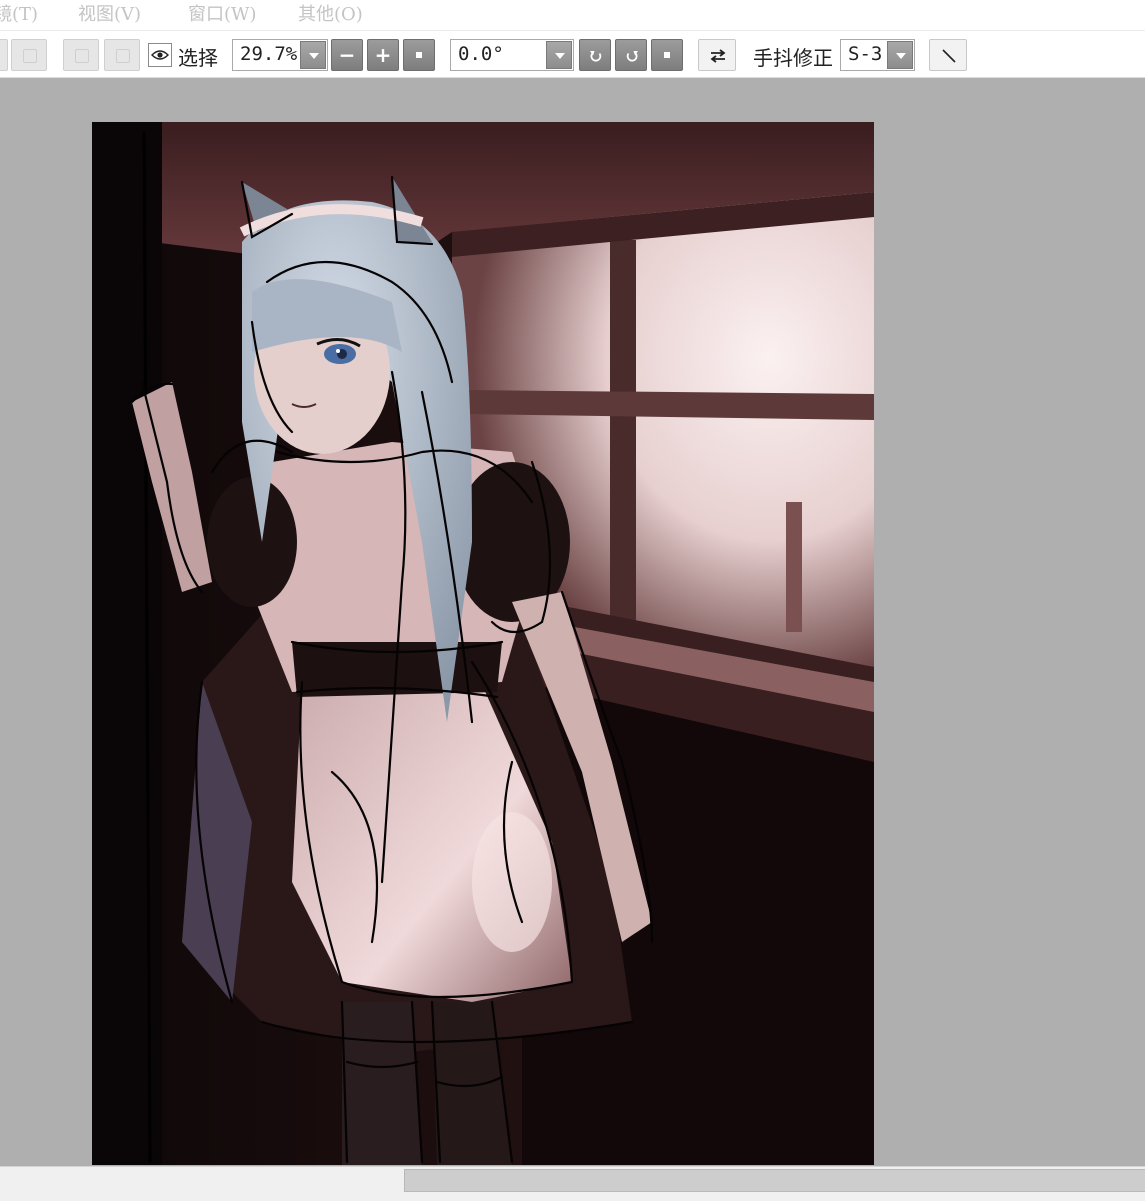  I want to click on rotation-reset-button, so click(667, 55).